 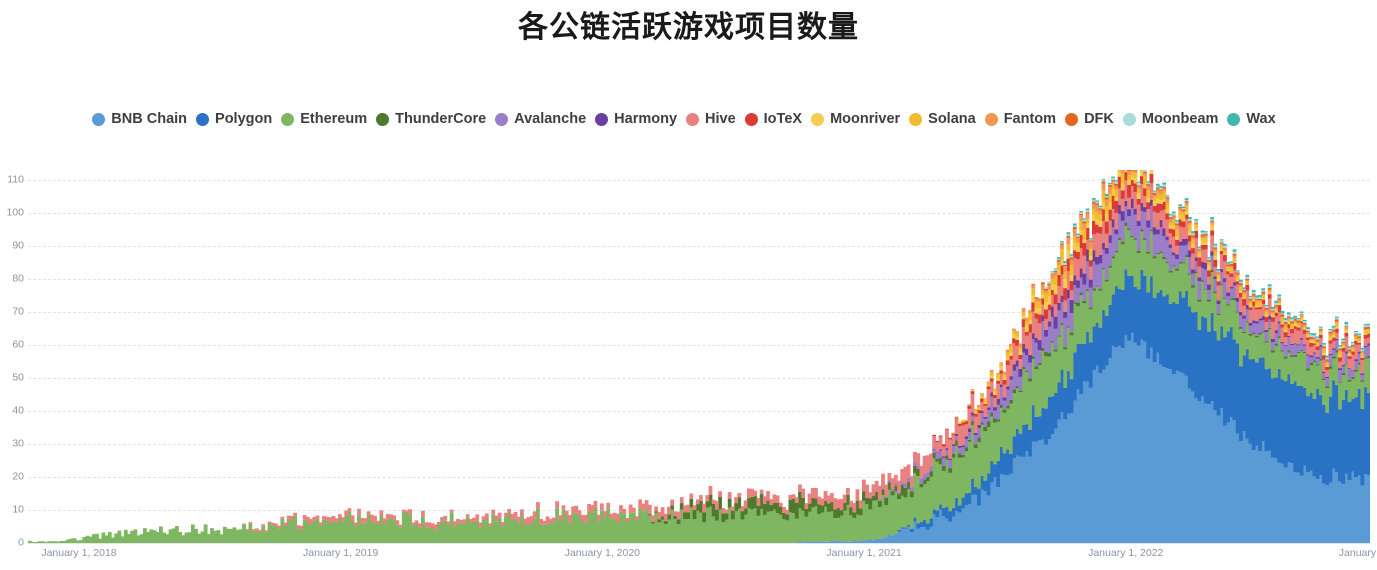 What do you see at coordinates (688, 27) in the screenshot?
I see `chart-title: 各公链活跃游戏项目数量` at bounding box center [688, 27].